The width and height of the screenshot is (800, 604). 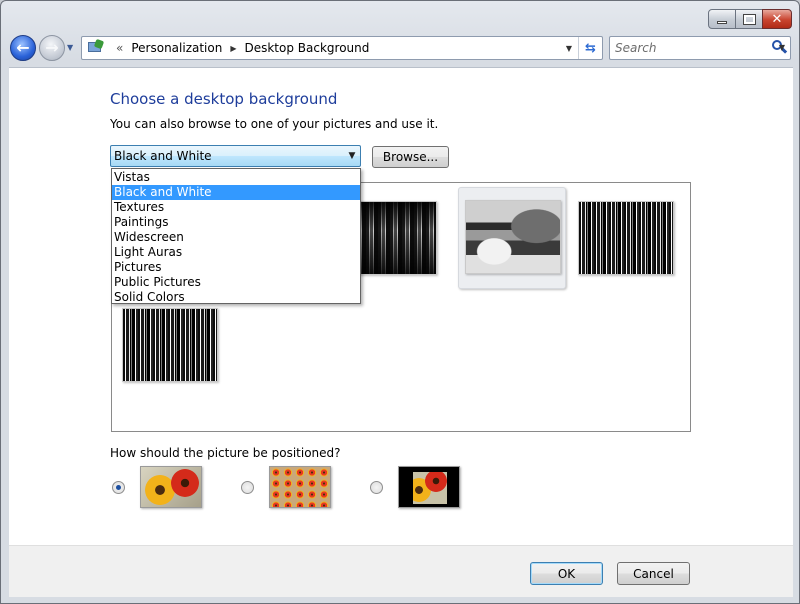 What do you see at coordinates (171, 487) in the screenshot?
I see `position-fit-preview` at bounding box center [171, 487].